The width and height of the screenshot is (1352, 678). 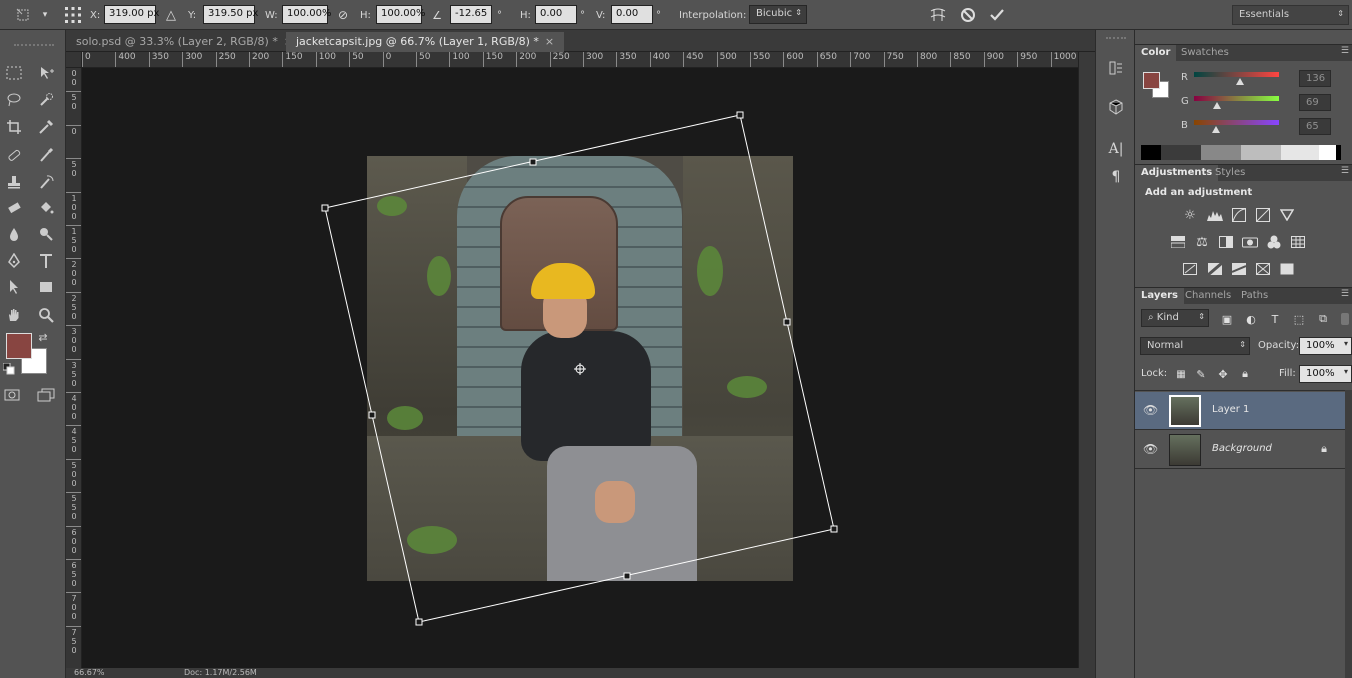 What do you see at coordinates (1181, 374) in the screenshot?
I see `lock-transparent-icon: ▦` at bounding box center [1181, 374].